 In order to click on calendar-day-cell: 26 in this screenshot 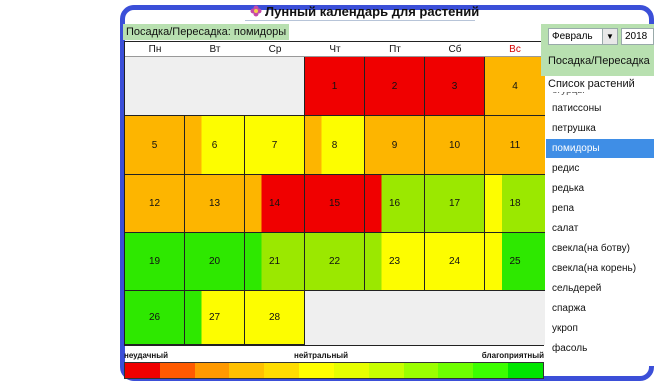, I will do `click(155, 318)`.